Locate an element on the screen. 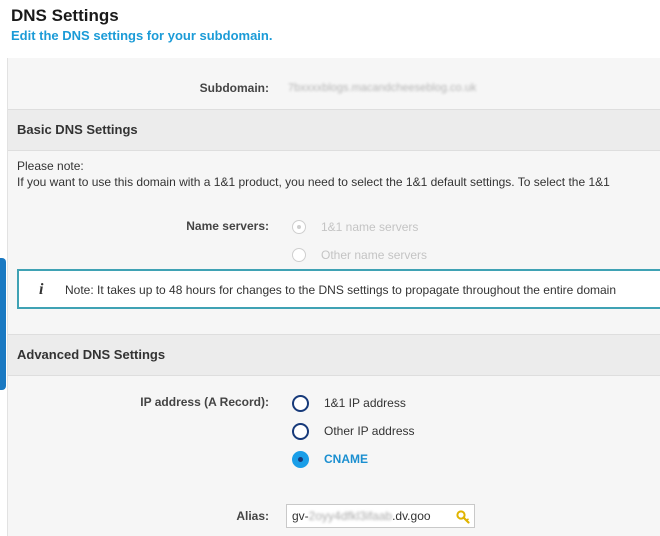 This screenshot has width=660, height=536. radio-other-ip-address is located at coordinates (300, 431).